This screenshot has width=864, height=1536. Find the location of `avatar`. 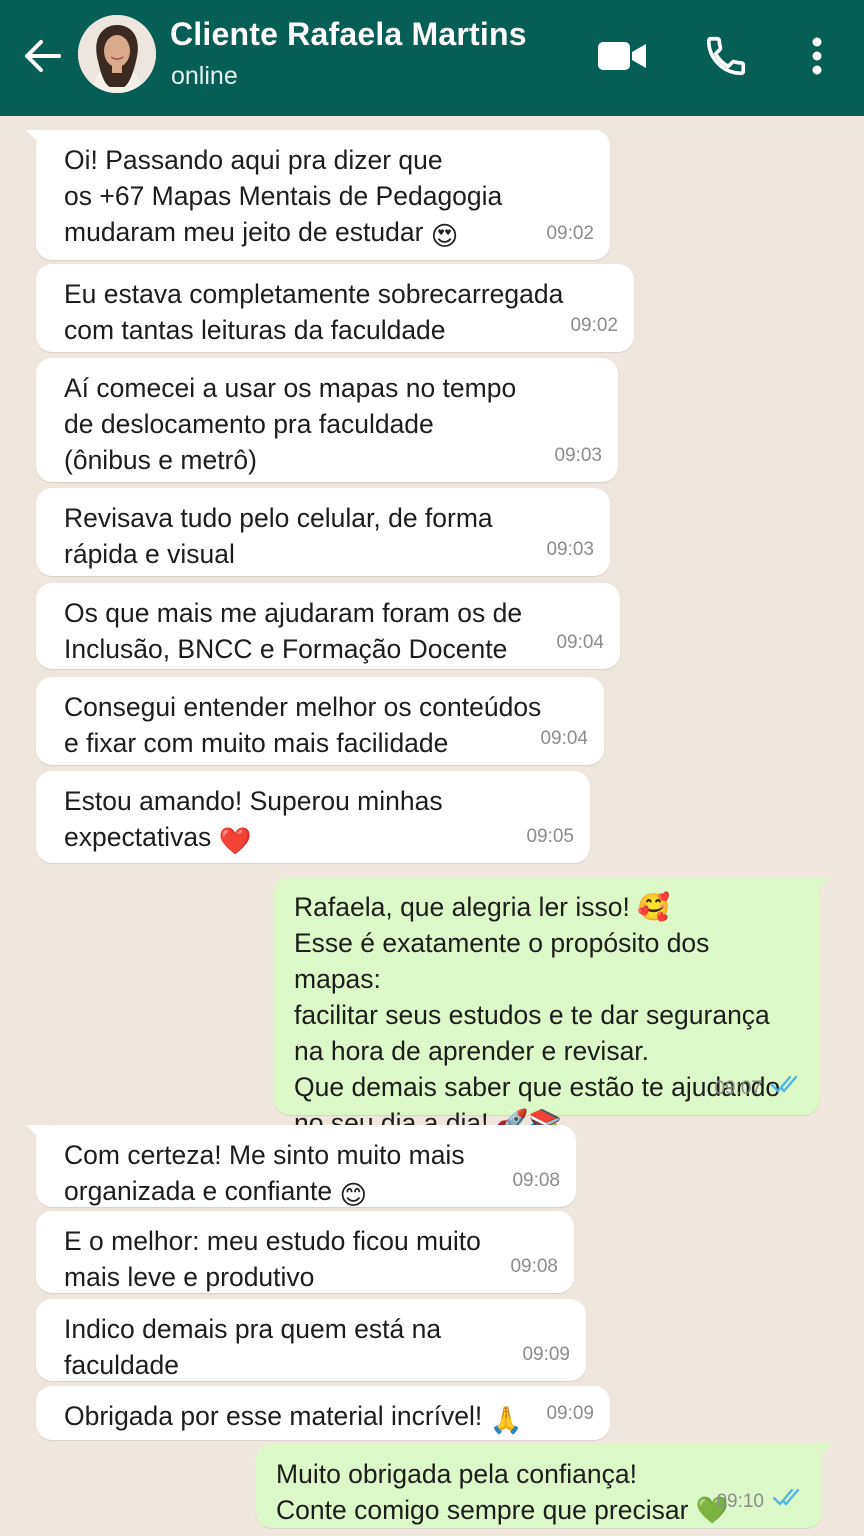

avatar is located at coordinates (117, 54).